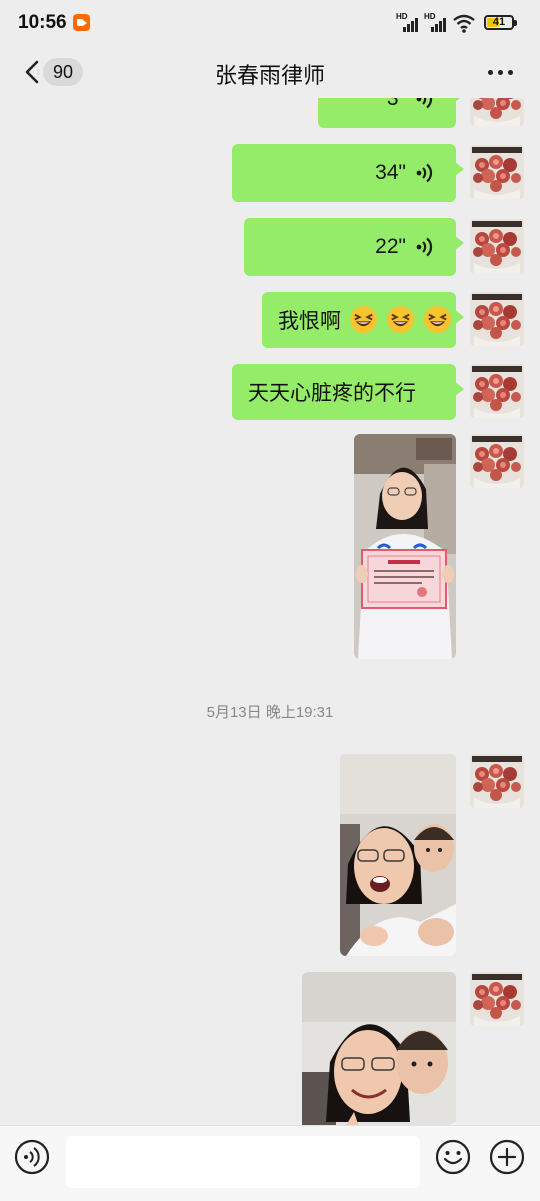  What do you see at coordinates (405, 546) in the screenshot?
I see `girl-holding-certificate-photo` at bounding box center [405, 546].